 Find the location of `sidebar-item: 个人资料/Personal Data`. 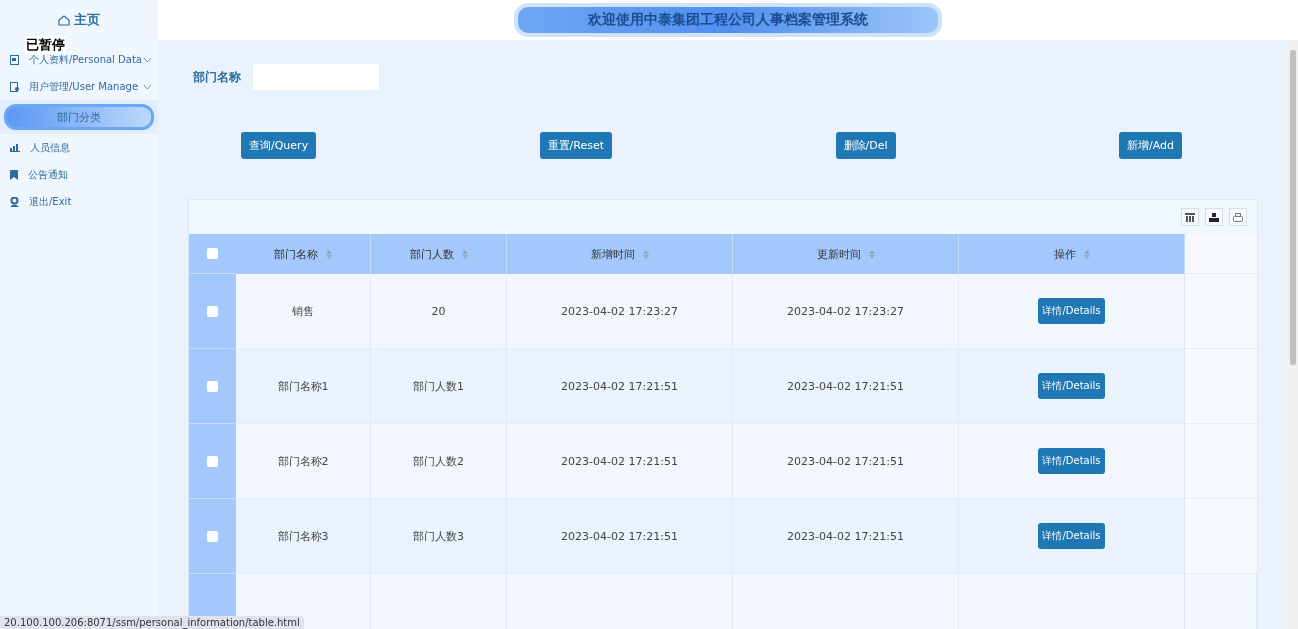

sidebar-item: 个人资料/Personal Data is located at coordinates (86, 59).